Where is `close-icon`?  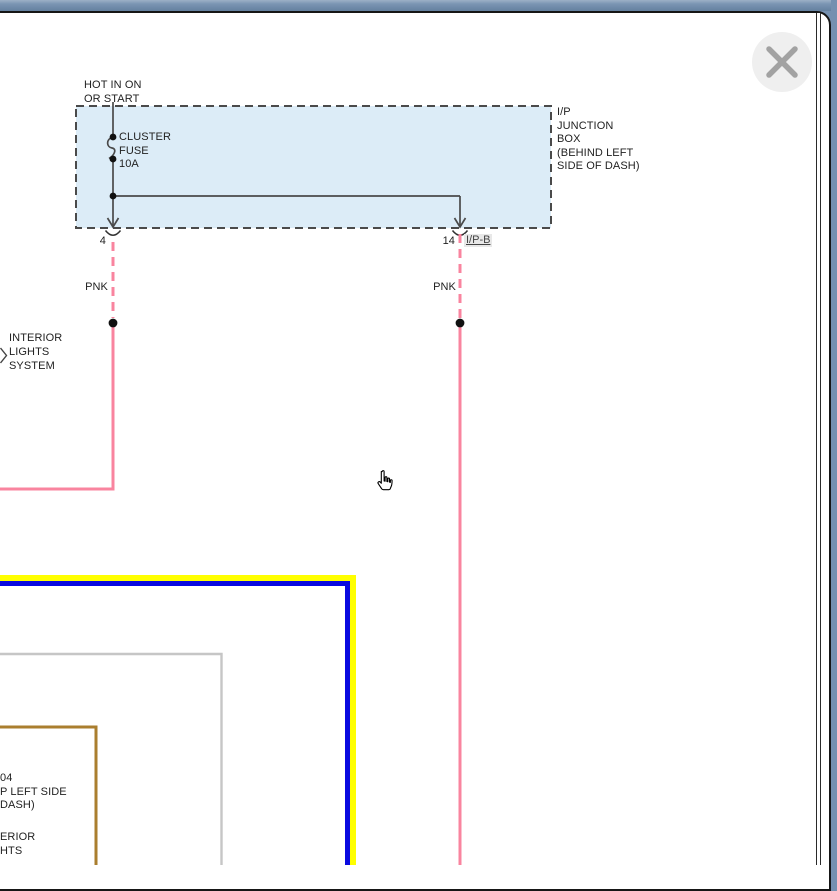
close-icon is located at coordinates (782, 62).